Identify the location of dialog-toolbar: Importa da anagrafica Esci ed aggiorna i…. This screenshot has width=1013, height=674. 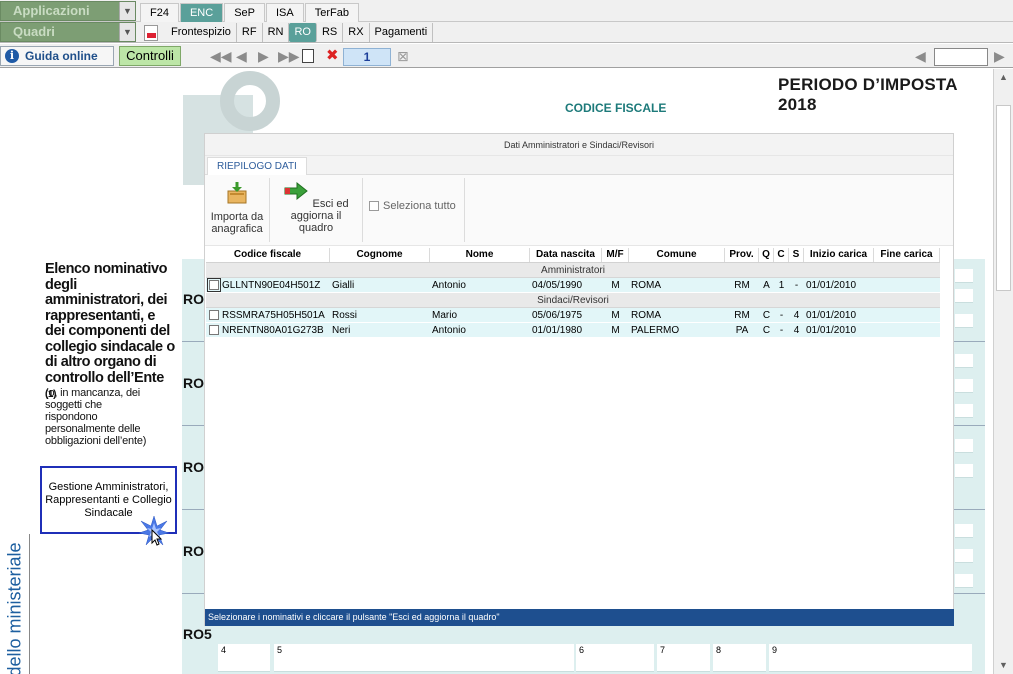
(579, 210).